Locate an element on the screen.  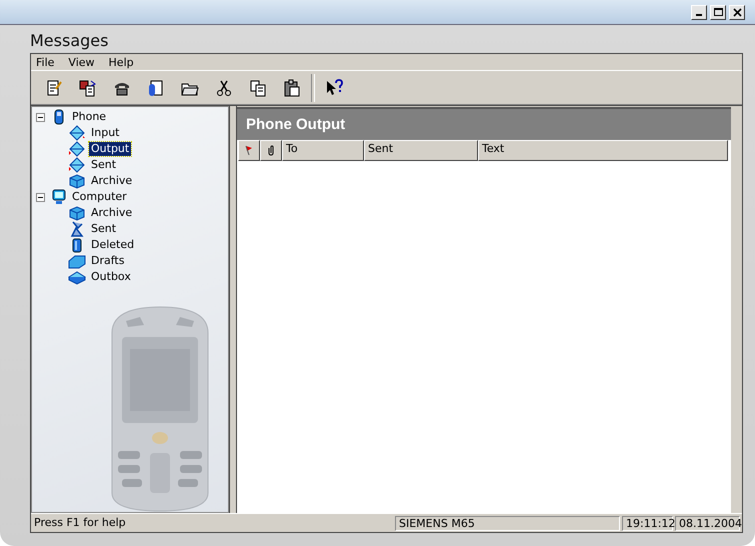
status-date: 08.11.2004 is located at coordinates (707, 523).